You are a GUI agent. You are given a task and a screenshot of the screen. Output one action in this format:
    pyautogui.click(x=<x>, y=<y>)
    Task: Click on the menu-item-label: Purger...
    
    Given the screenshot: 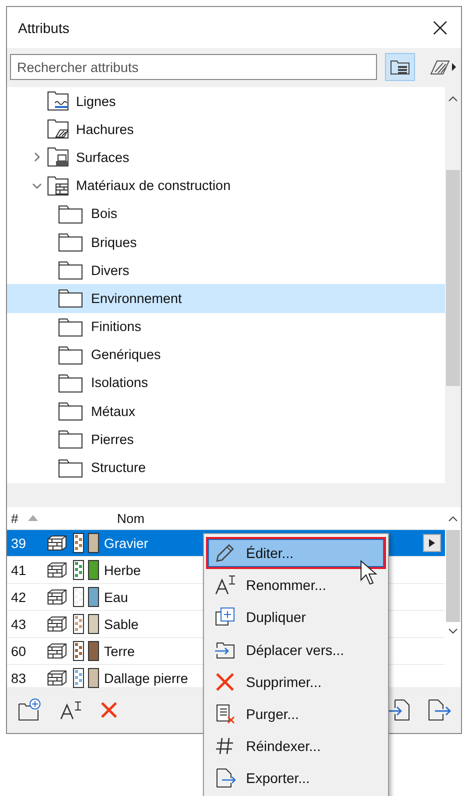 What is the action you would take?
    pyautogui.click(x=272, y=714)
    